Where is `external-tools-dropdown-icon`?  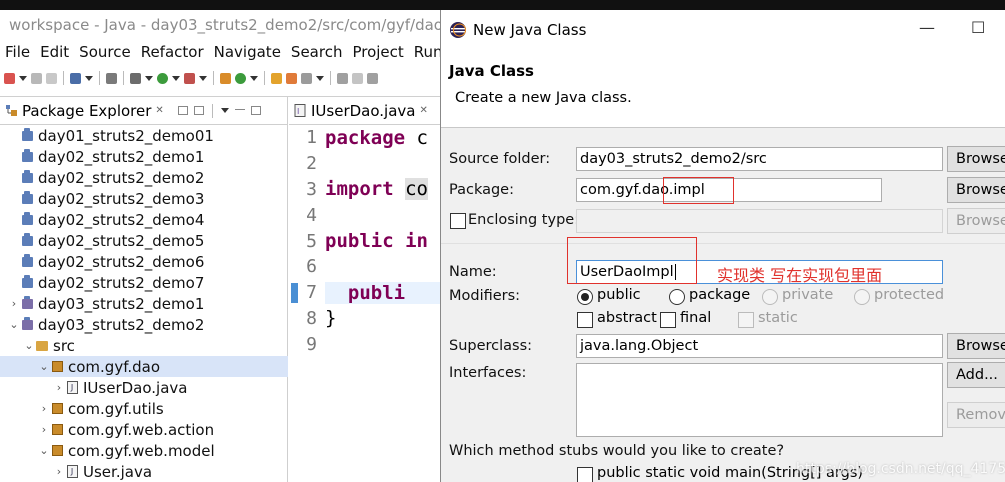 external-tools-dropdown-icon is located at coordinates (203, 78).